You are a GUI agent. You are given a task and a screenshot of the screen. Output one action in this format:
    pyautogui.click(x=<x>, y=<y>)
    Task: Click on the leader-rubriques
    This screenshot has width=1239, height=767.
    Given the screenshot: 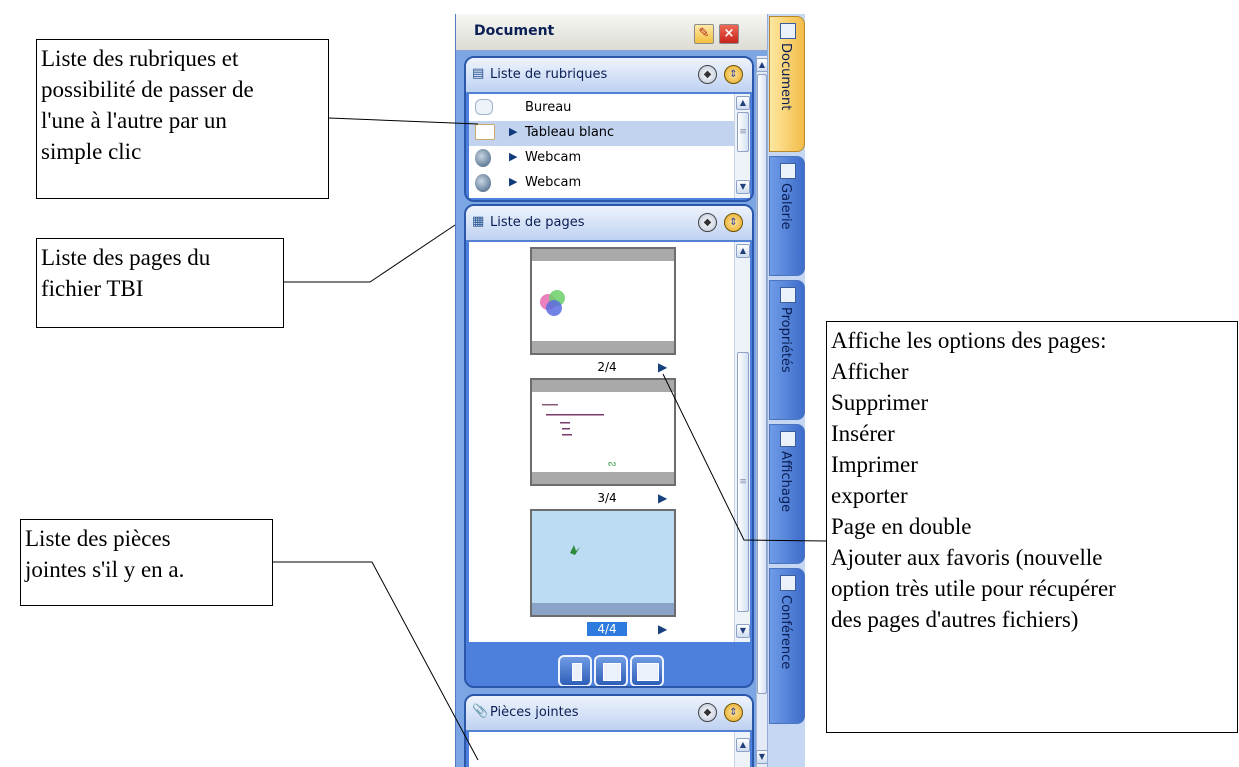 What is the action you would take?
    pyautogui.click(x=403, y=121)
    